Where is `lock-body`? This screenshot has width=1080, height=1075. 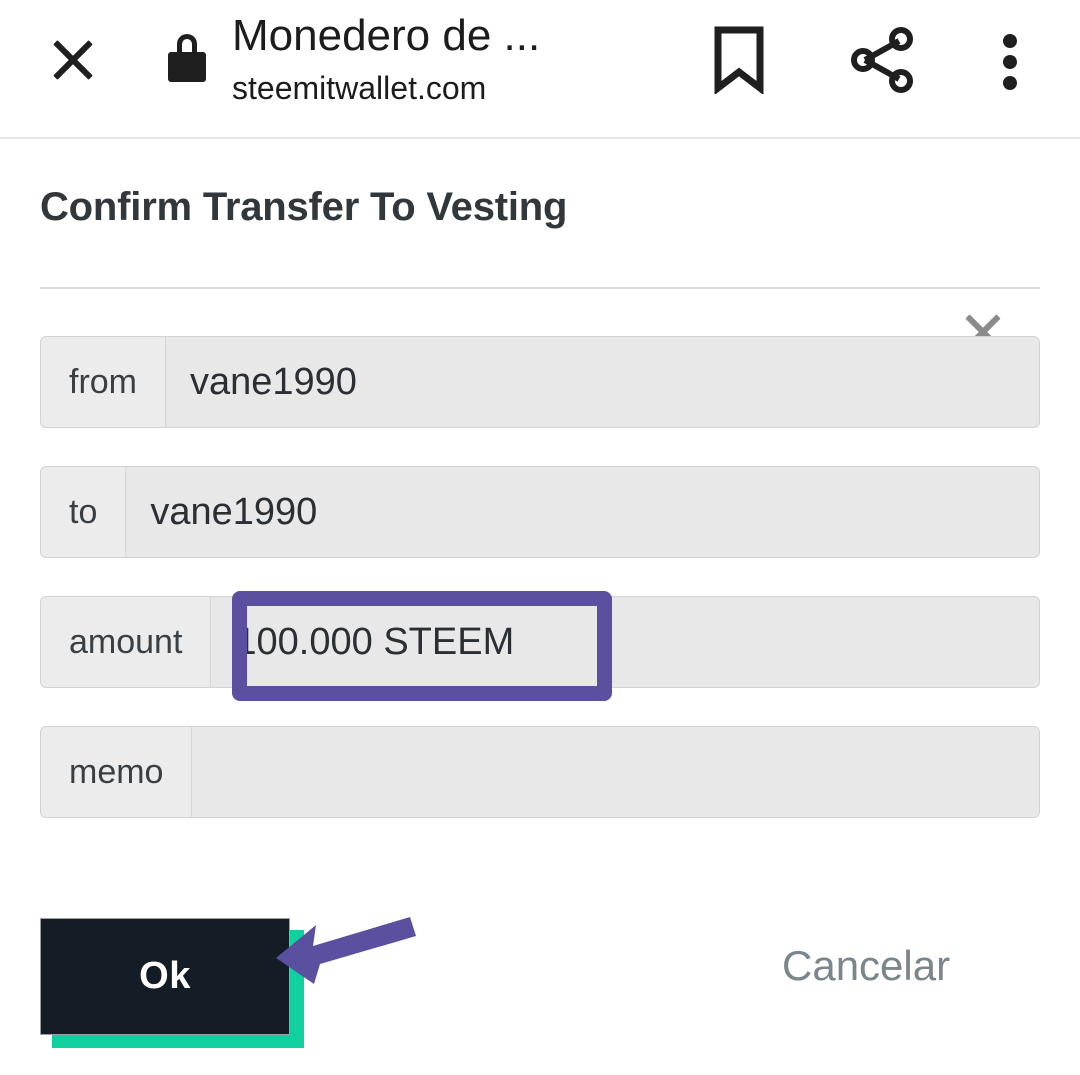 lock-body is located at coordinates (187, 67).